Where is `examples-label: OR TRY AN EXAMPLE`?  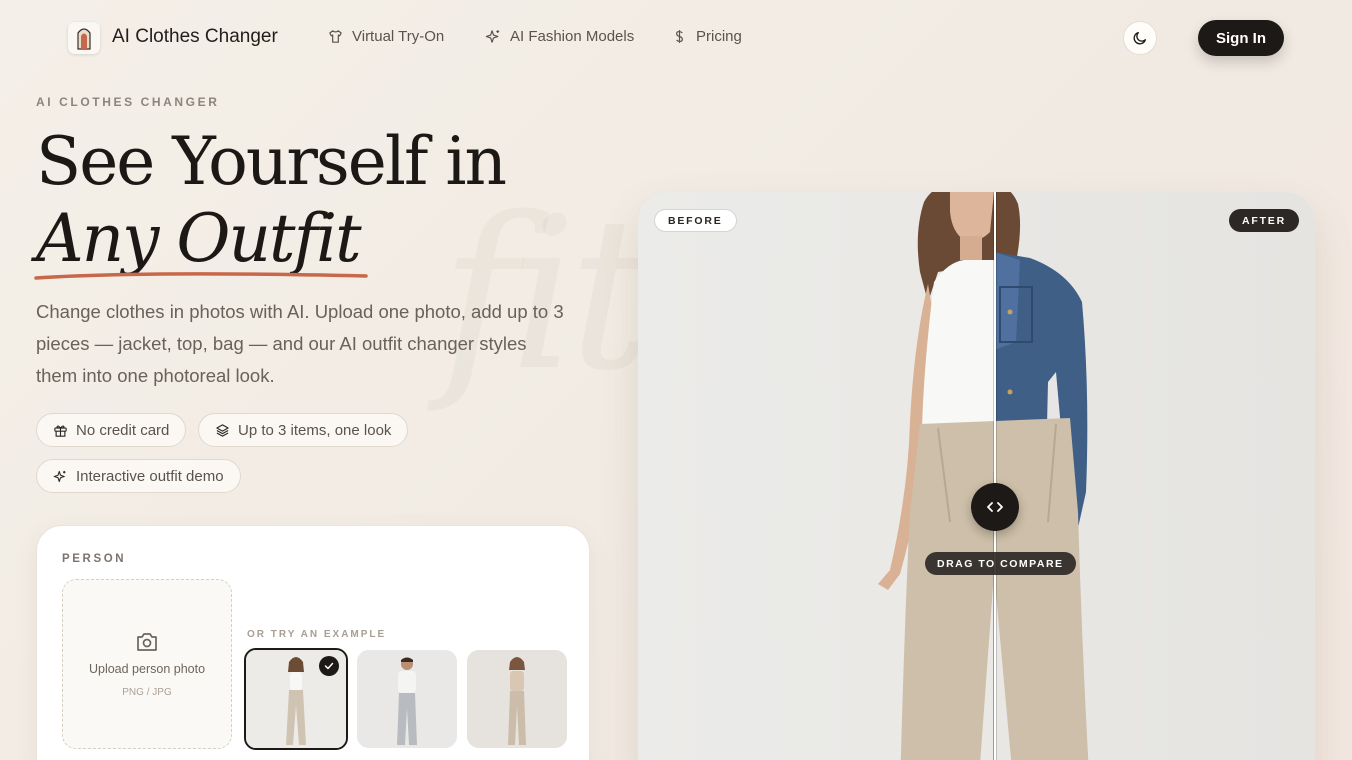
examples-label: OR TRY AN EXAMPLE is located at coordinates (317, 634).